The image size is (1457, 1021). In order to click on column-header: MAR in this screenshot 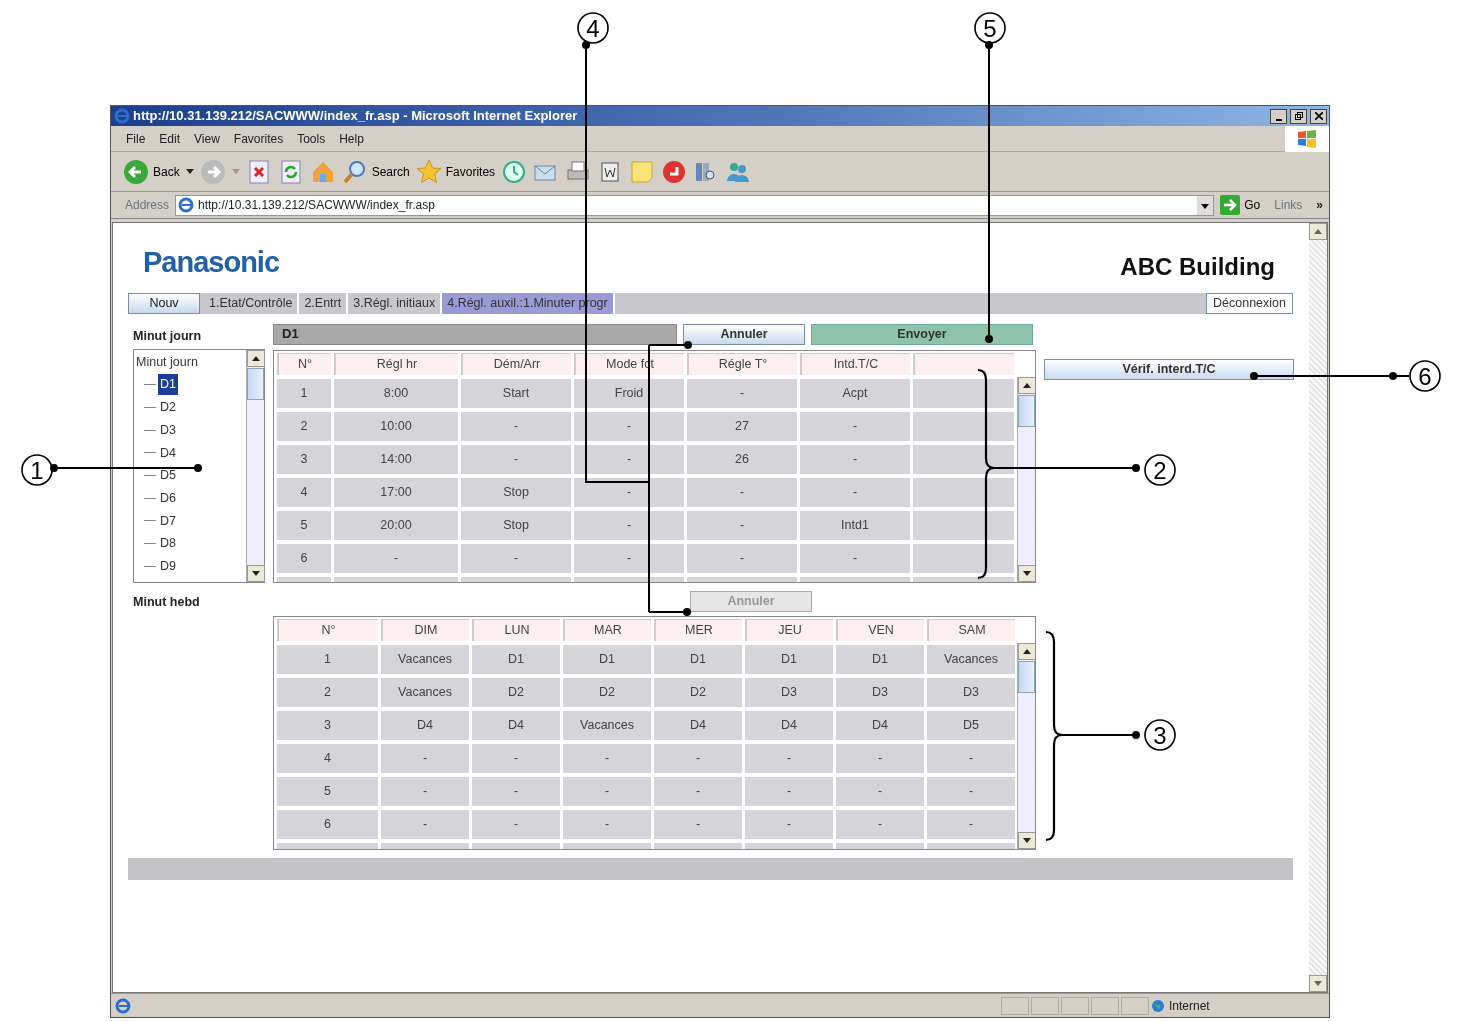, I will do `click(607, 629)`.